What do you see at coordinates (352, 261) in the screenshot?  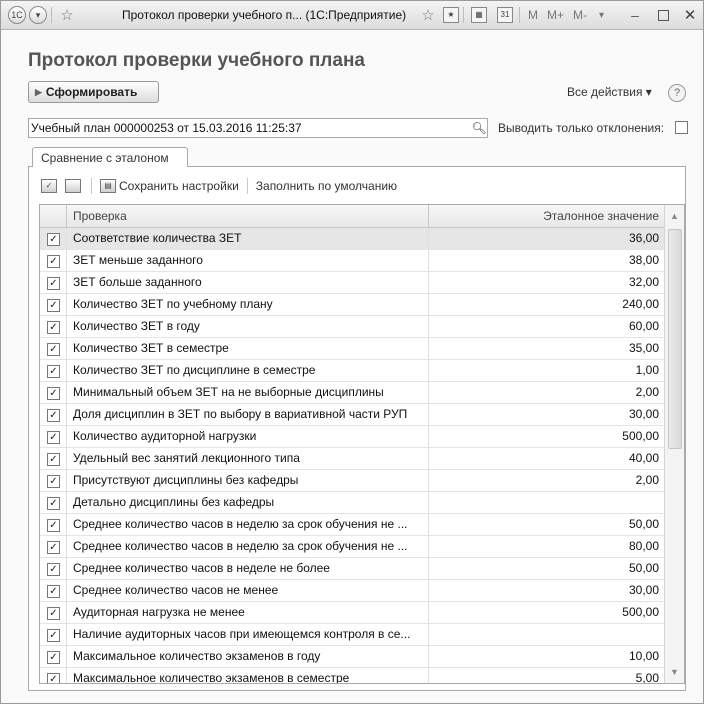 I see `table-row: ✓ ЗЕТ меньше заданного 38,00` at bounding box center [352, 261].